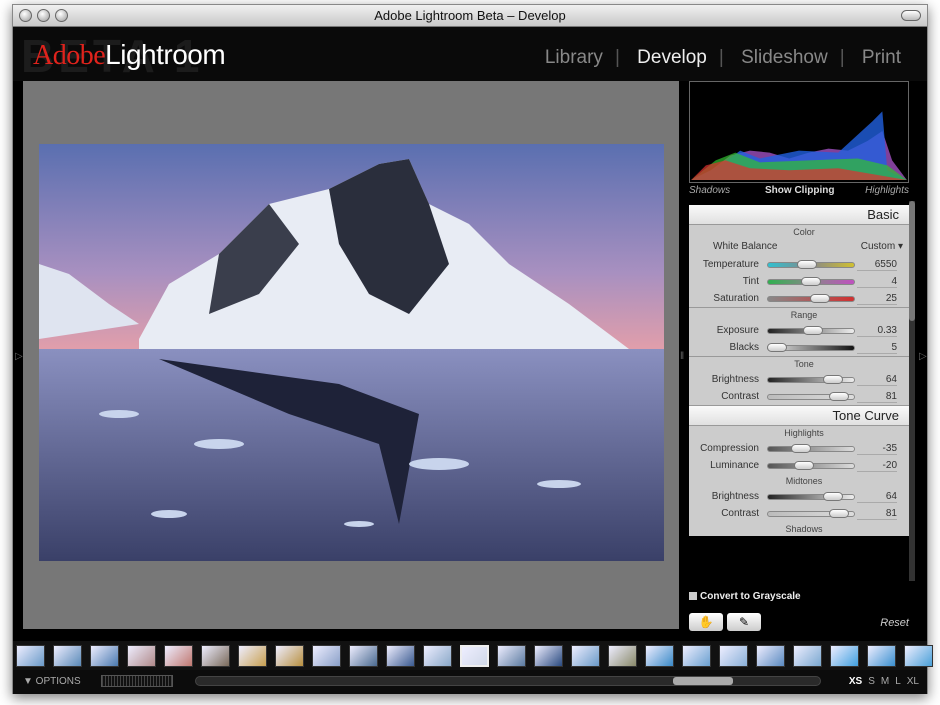 The image size is (940, 705). Describe the element at coordinates (799, 416) in the screenshot. I see `tone-curve-header: Tone Curve` at that location.